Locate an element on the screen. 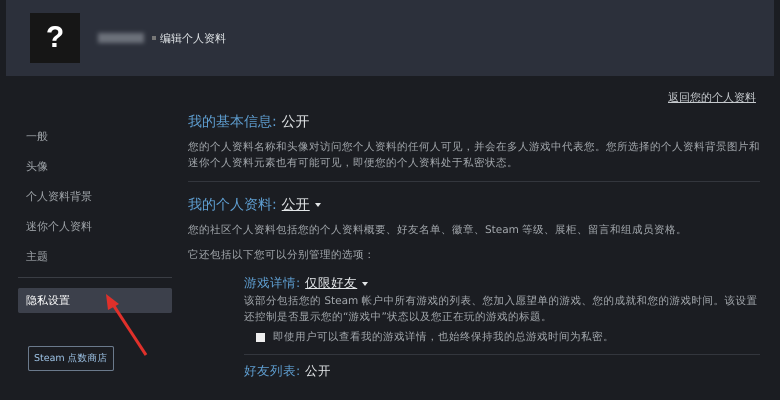 The height and width of the screenshot is (400, 780). setting-label: 好友列表: is located at coordinates (272, 370).